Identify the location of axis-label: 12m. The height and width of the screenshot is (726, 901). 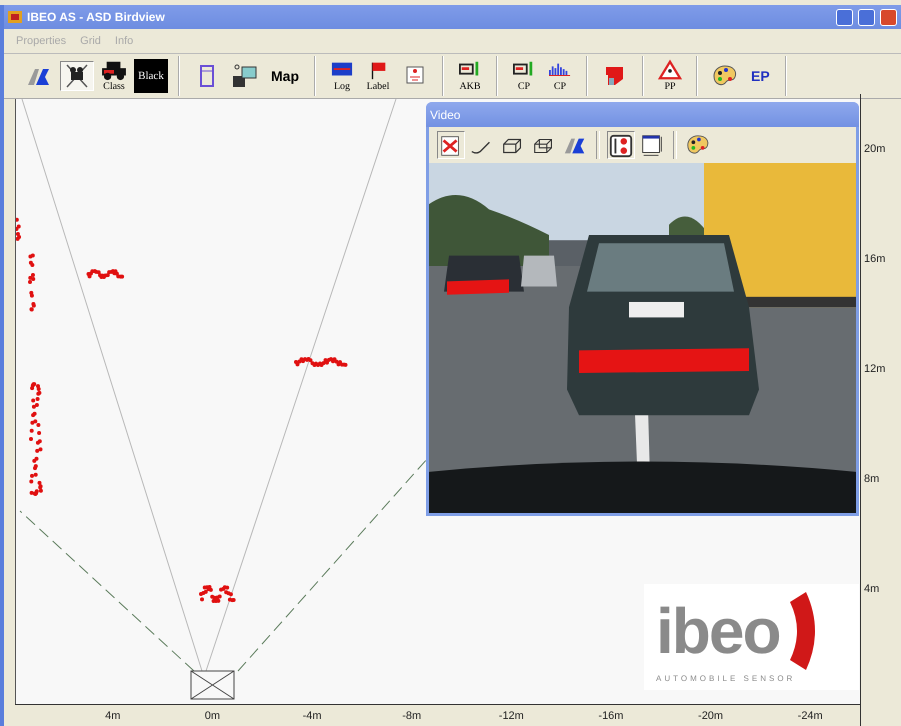
(874, 369).